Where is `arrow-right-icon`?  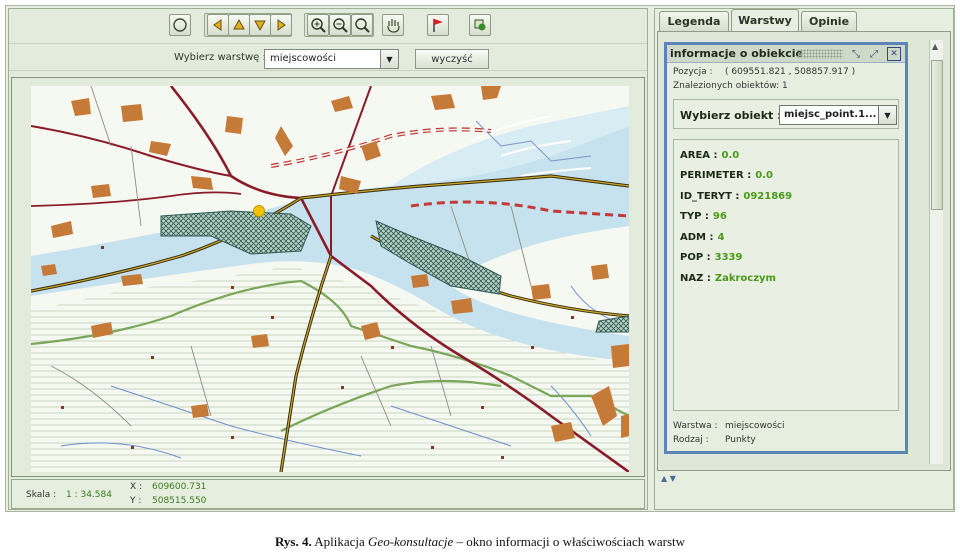 arrow-right-icon is located at coordinates (281, 25).